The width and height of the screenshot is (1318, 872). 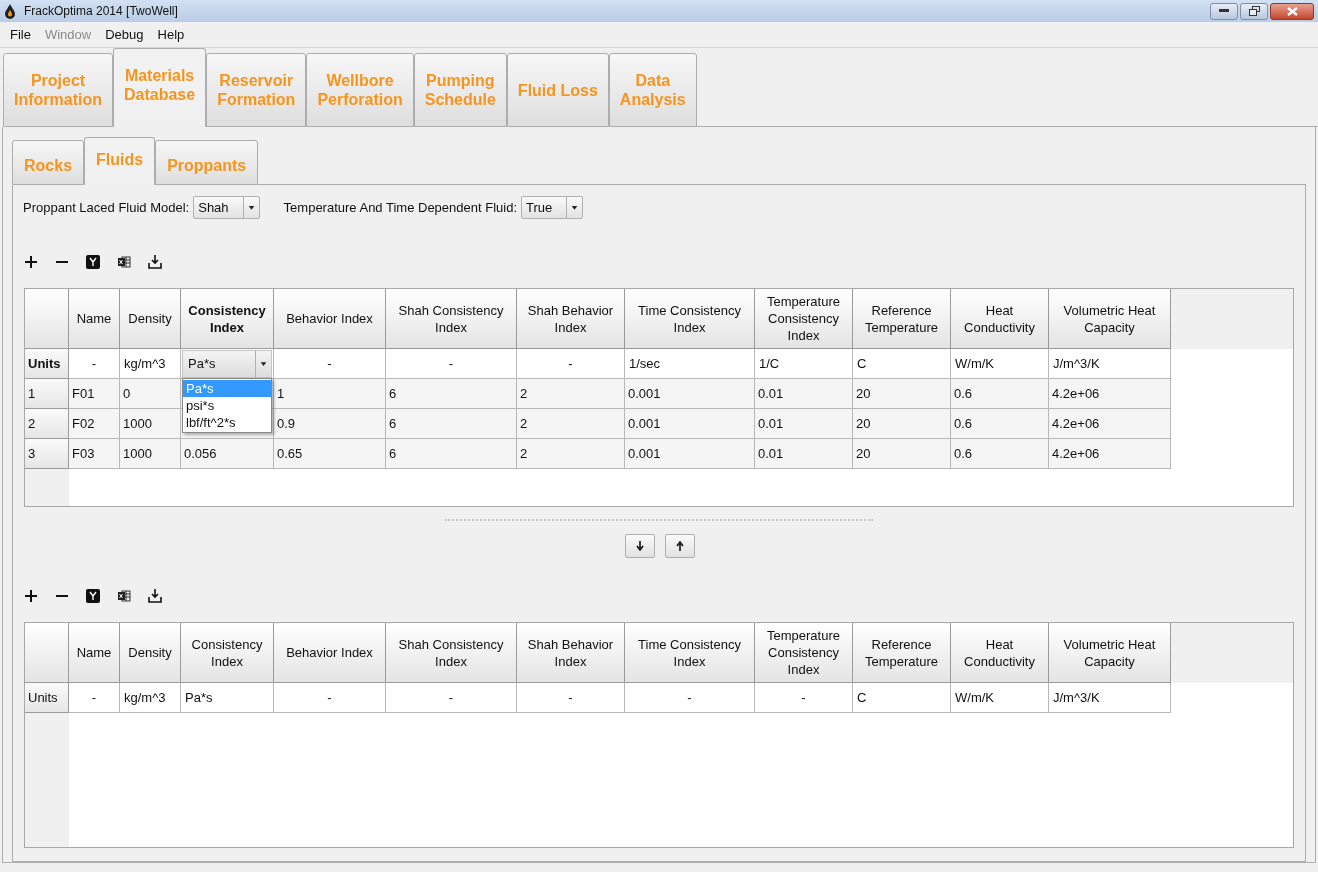 I want to click on table-cell-text: F01, so click(x=83, y=393).